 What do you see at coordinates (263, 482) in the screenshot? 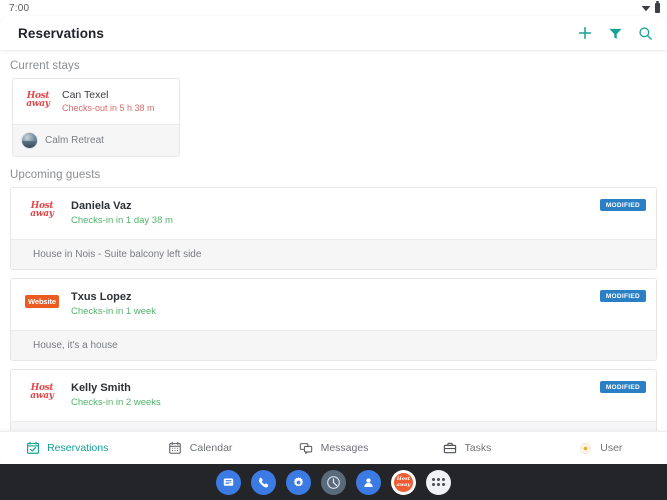
I see `phone-app-icon` at bounding box center [263, 482].